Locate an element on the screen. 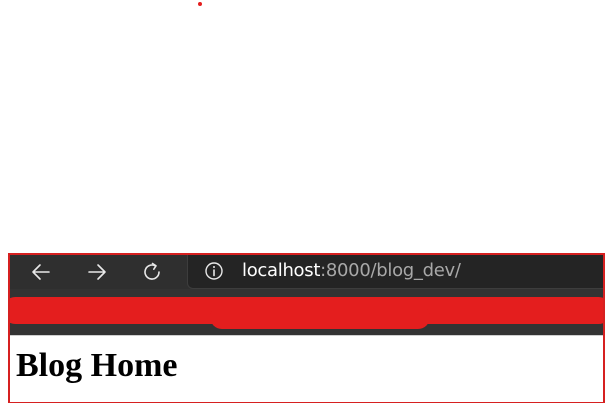  arrow-right-icon is located at coordinates (97, 272).